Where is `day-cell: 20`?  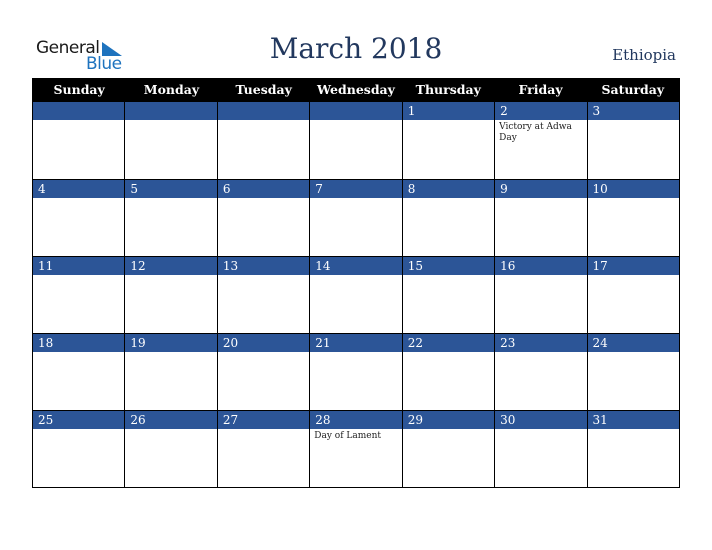 day-cell: 20 is located at coordinates (263, 371).